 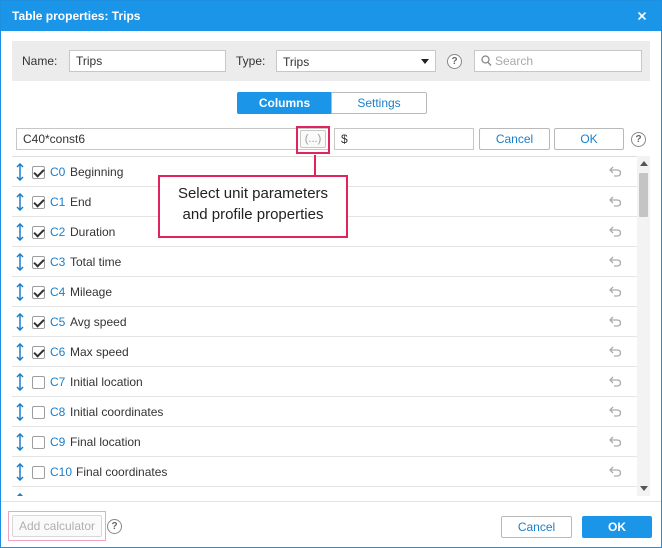 I want to click on search-icon, so click(x=486, y=60).